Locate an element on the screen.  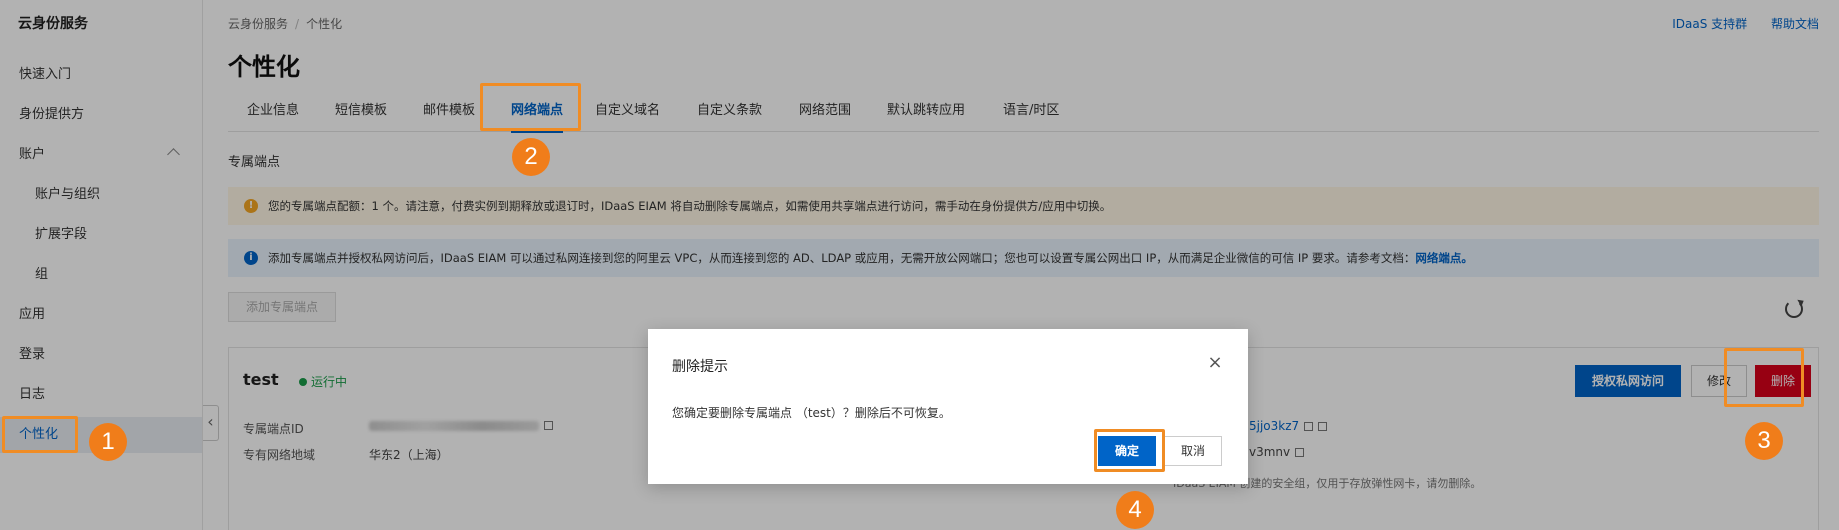
step-marker-1: 1 is located at coordinates (108, 442).